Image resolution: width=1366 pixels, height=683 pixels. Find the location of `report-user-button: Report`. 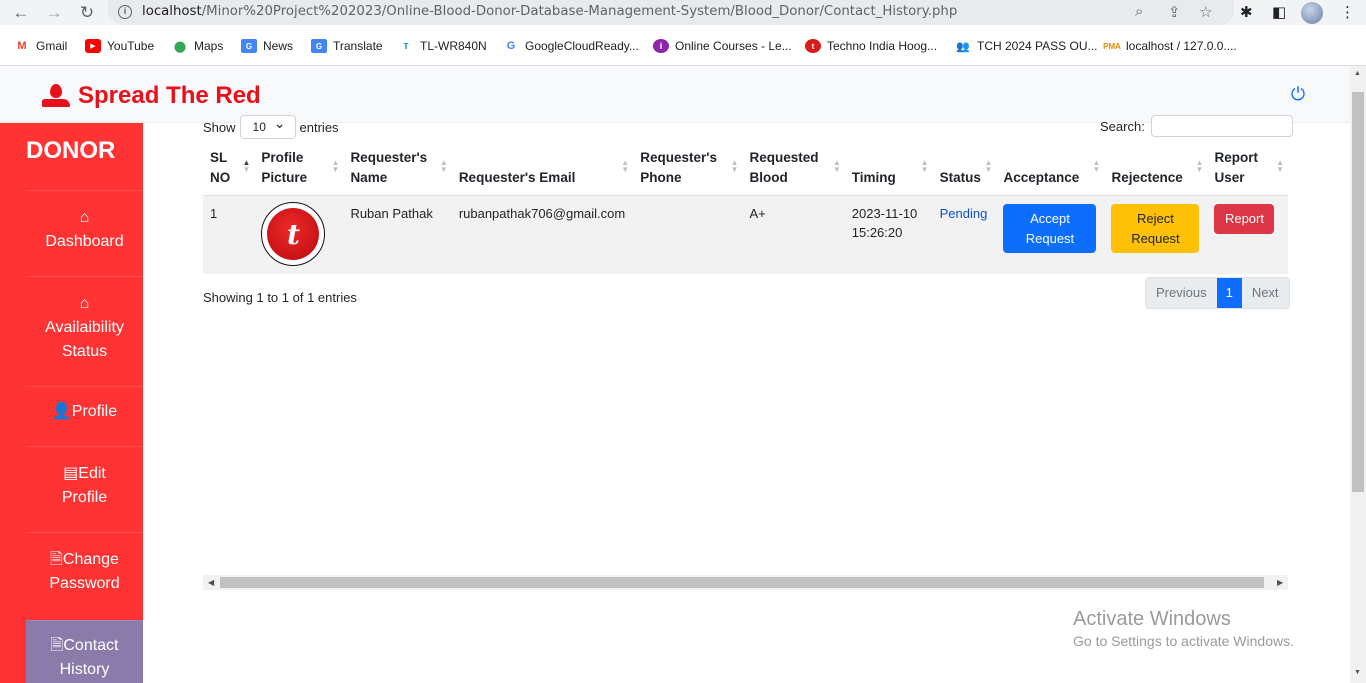

report-user-button: Report is located at coordinates (1244, 219).